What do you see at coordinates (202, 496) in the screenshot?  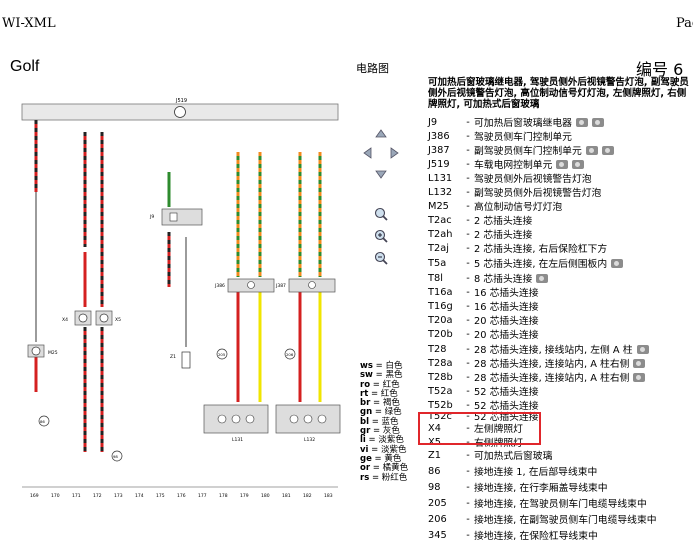 I see `column-number: 177` at bounding box center [202, 496].